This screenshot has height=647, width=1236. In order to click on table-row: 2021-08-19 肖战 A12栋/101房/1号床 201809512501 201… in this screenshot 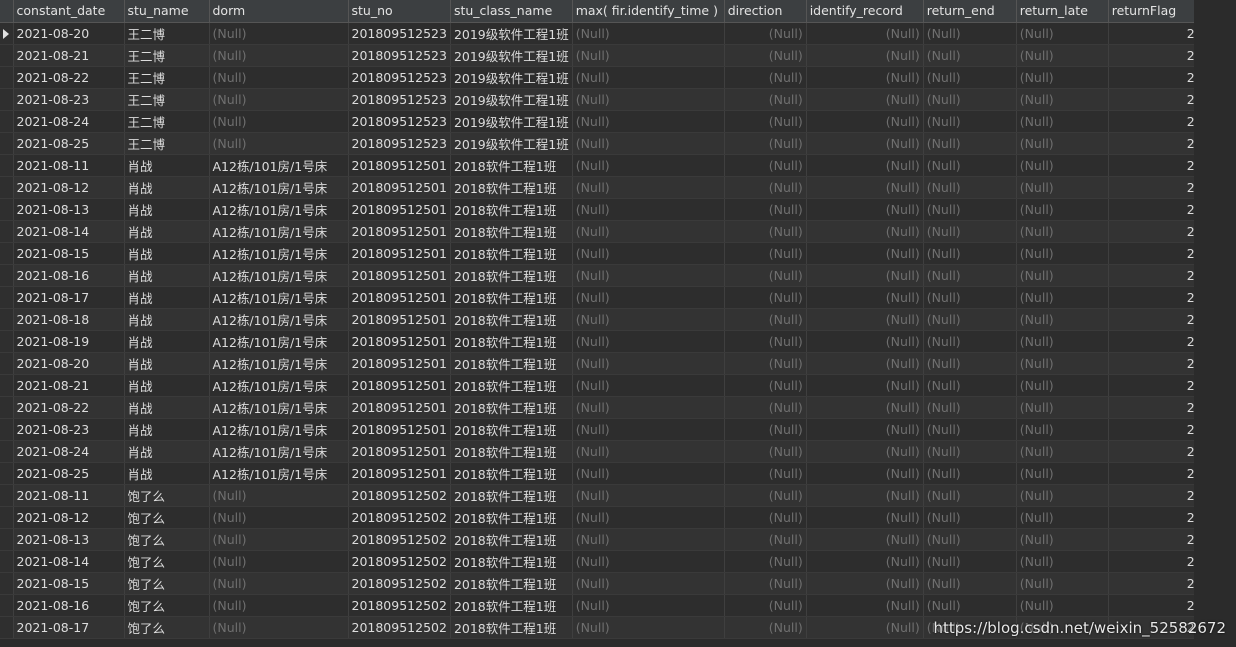, I will do `click(599, 341)`.